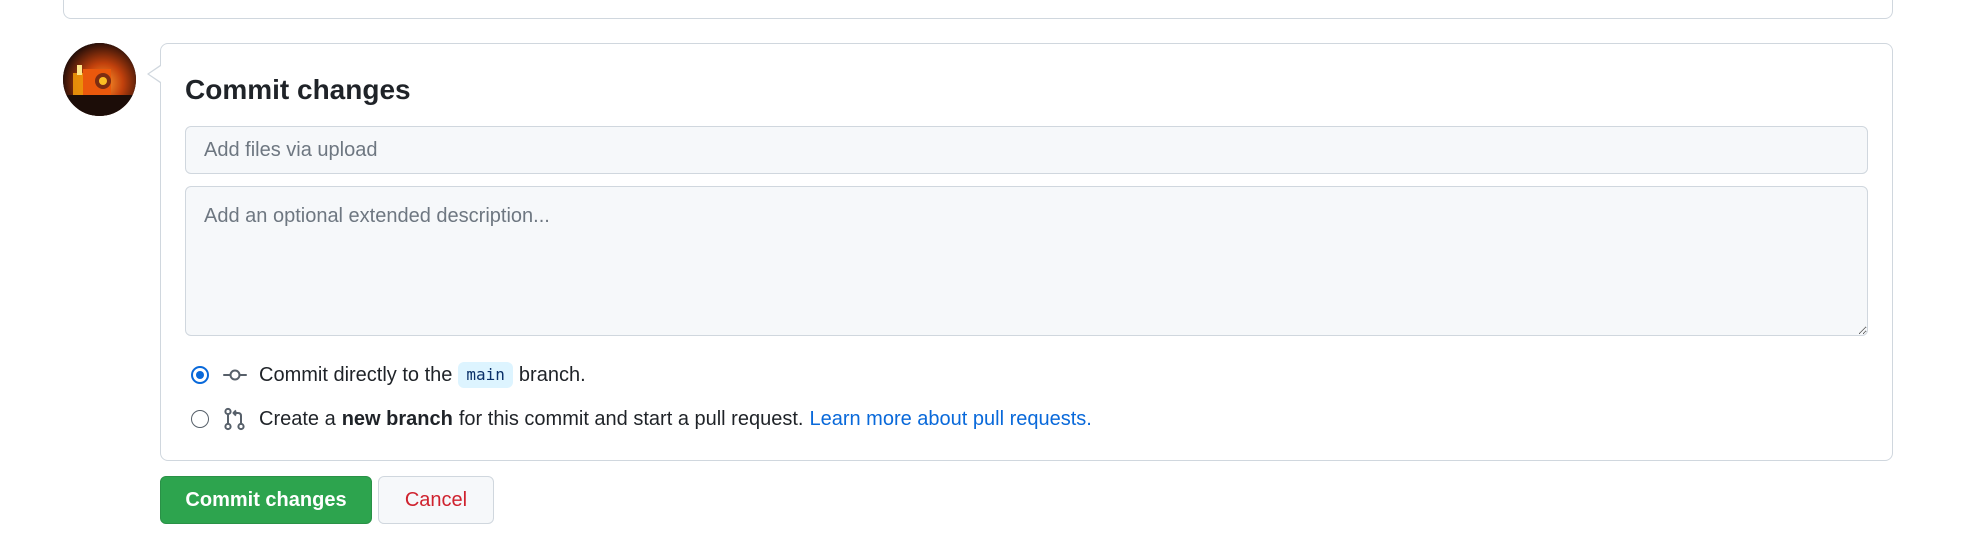 This screenshot has height=553, width=1966. I want to click on cancel-button: Cancel, so click(436, 500).